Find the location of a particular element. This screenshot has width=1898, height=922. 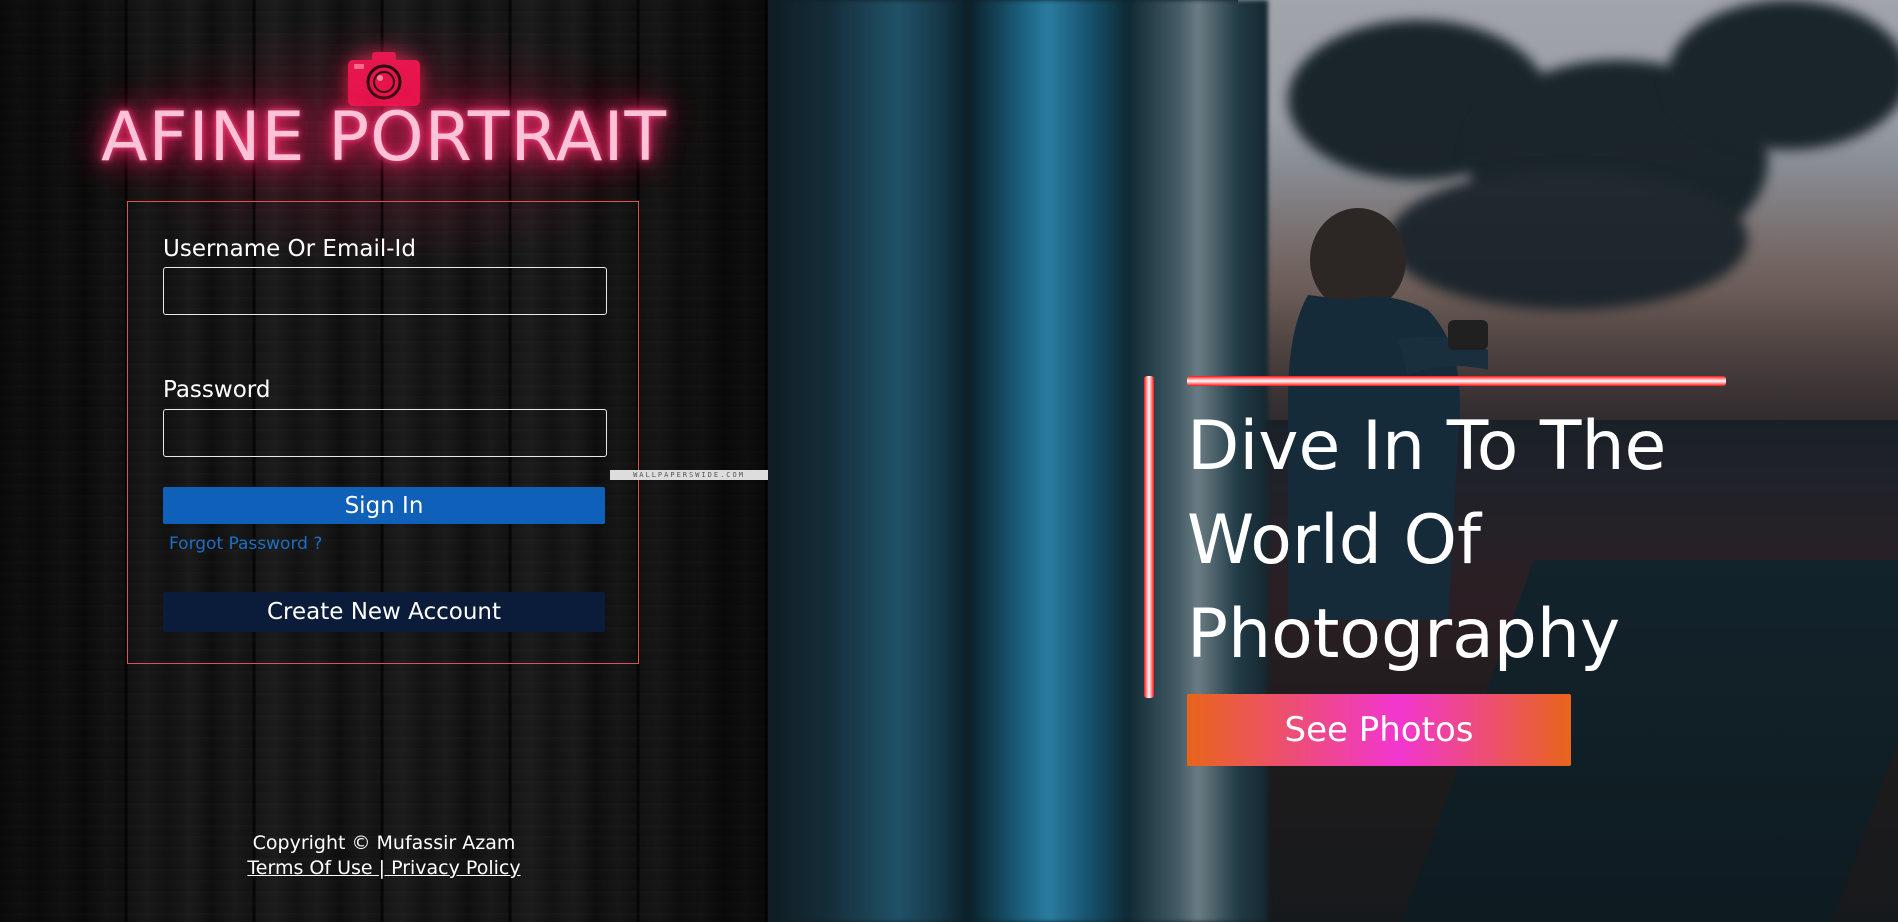

copyright-text: Copyright © Mufassir Azam is located at coordinates (384, 843).